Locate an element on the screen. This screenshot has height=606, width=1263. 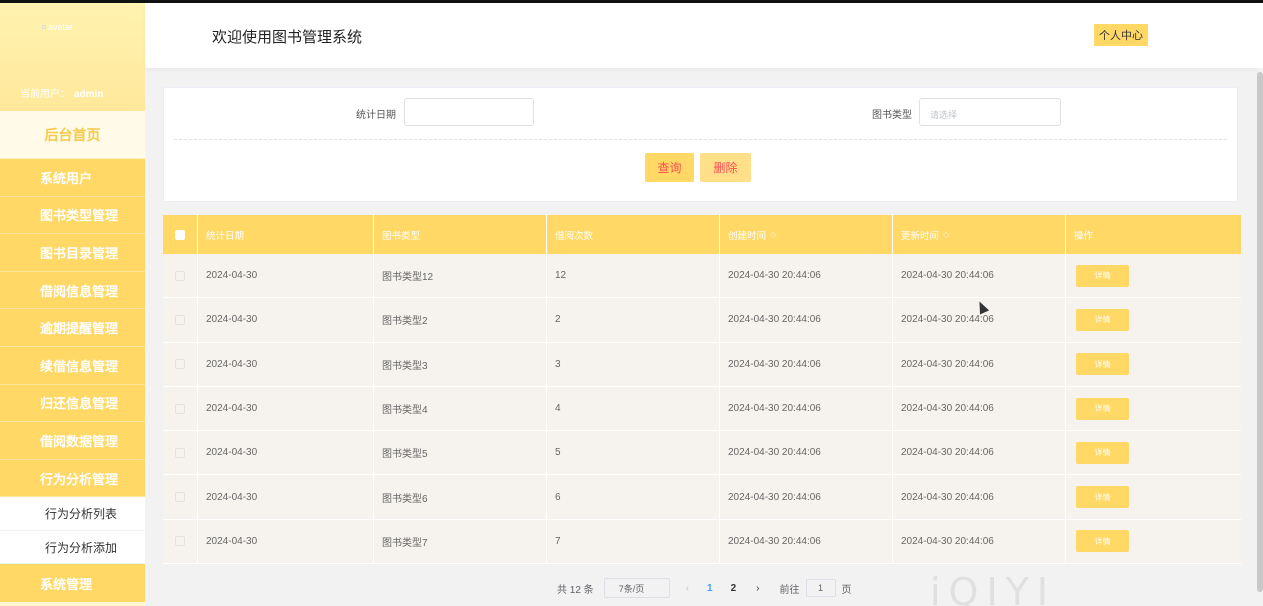
profile-button: 个人中心 is located at coordinates (1121, 35).